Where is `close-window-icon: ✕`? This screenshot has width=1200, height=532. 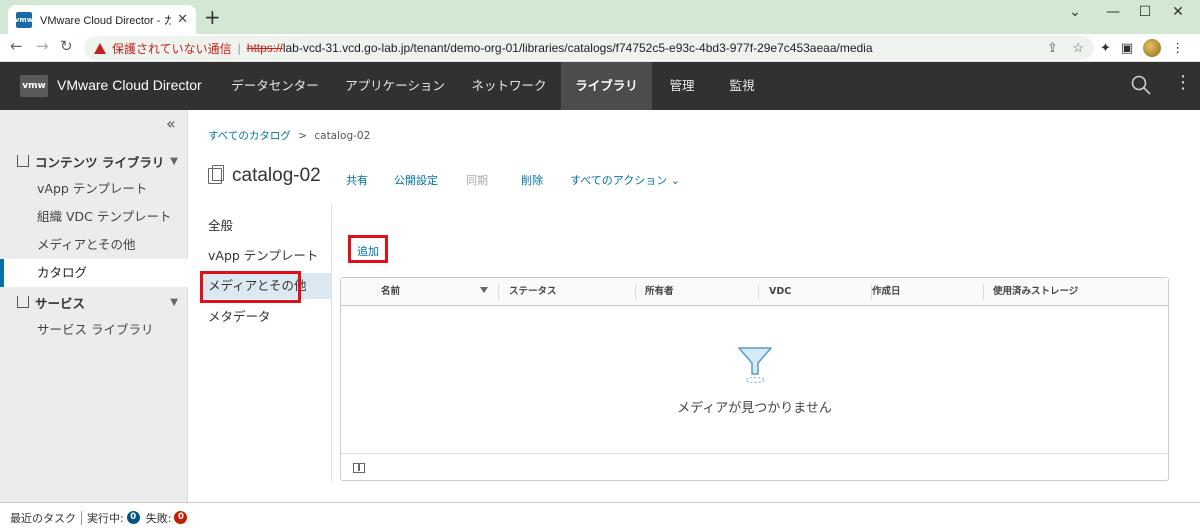 close-window-icon: ✕ is located at coordinates (1178, 12).